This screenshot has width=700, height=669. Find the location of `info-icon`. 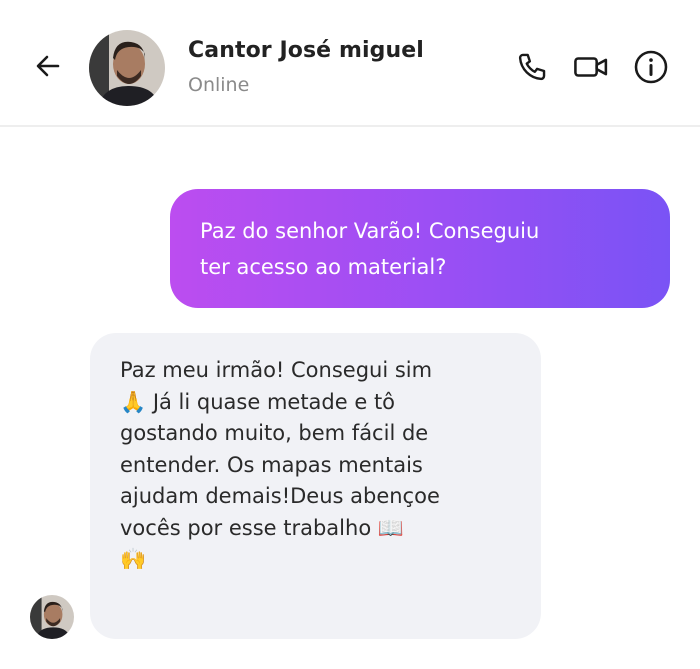

info-icon is located at coordinates (651, 67).